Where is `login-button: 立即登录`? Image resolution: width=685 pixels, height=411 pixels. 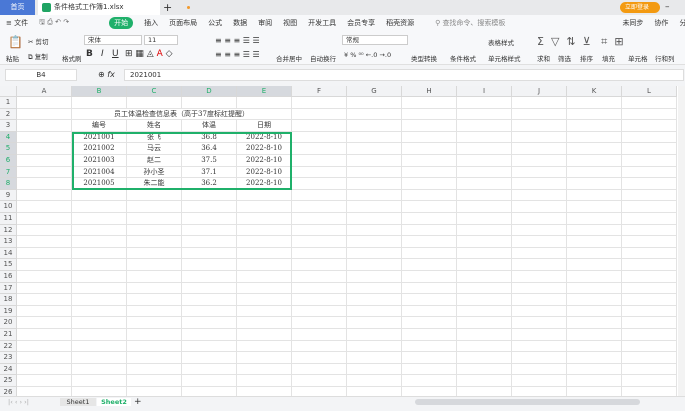 login-button: 立即登录 is located at coordinates (640, 7).